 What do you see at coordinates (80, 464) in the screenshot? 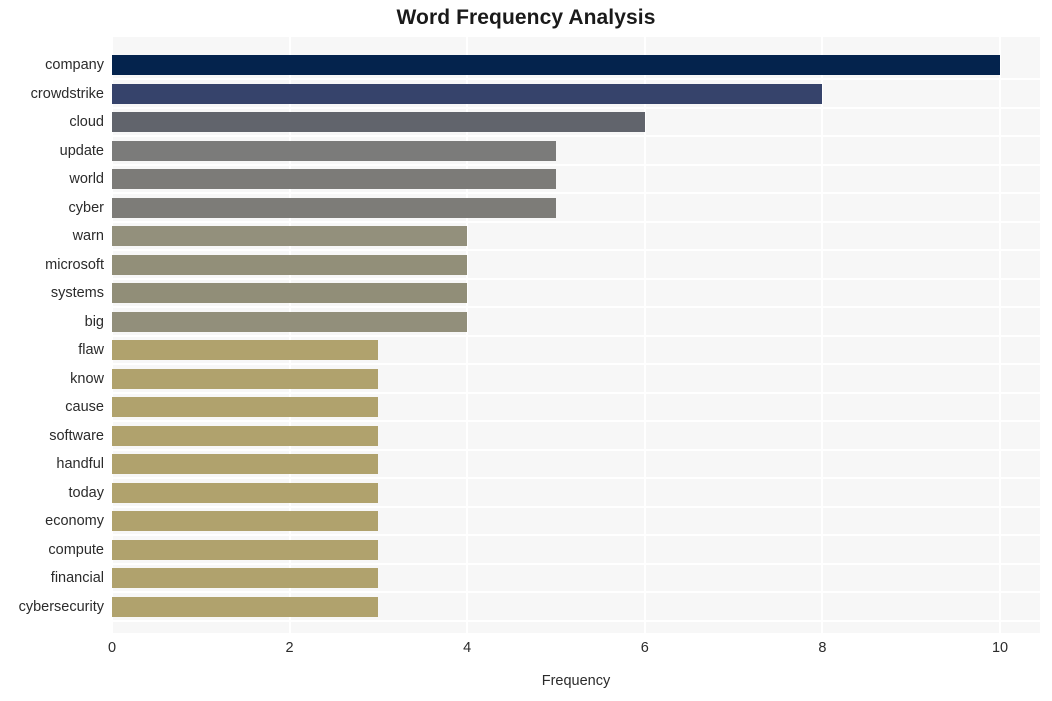
I see `y-axis-tick-label: handful` at bounding box center [80, 464].